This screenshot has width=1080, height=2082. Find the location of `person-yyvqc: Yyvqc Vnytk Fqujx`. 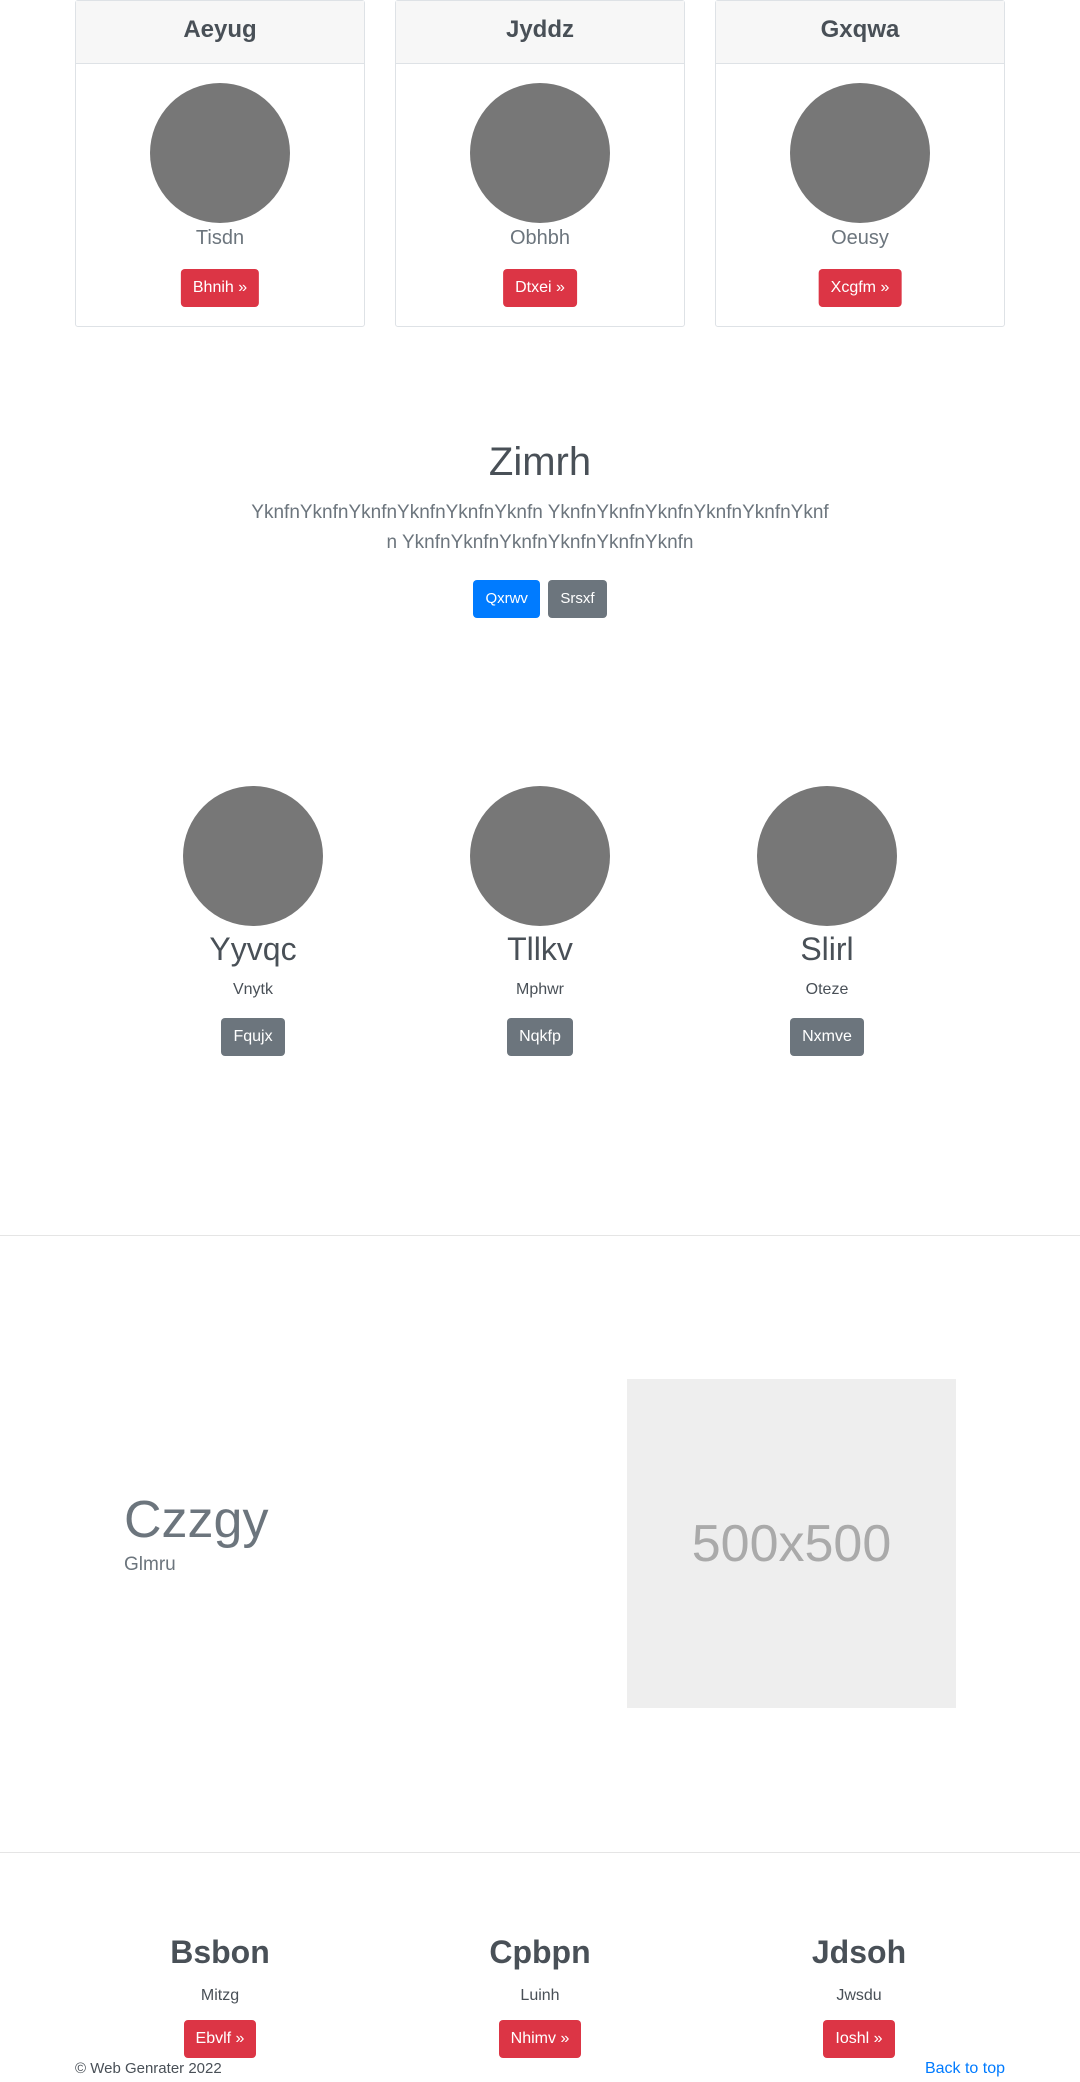

person-yyvqc: Yyvqc Vnytk Fqujx is located at coordinates (253, 921).